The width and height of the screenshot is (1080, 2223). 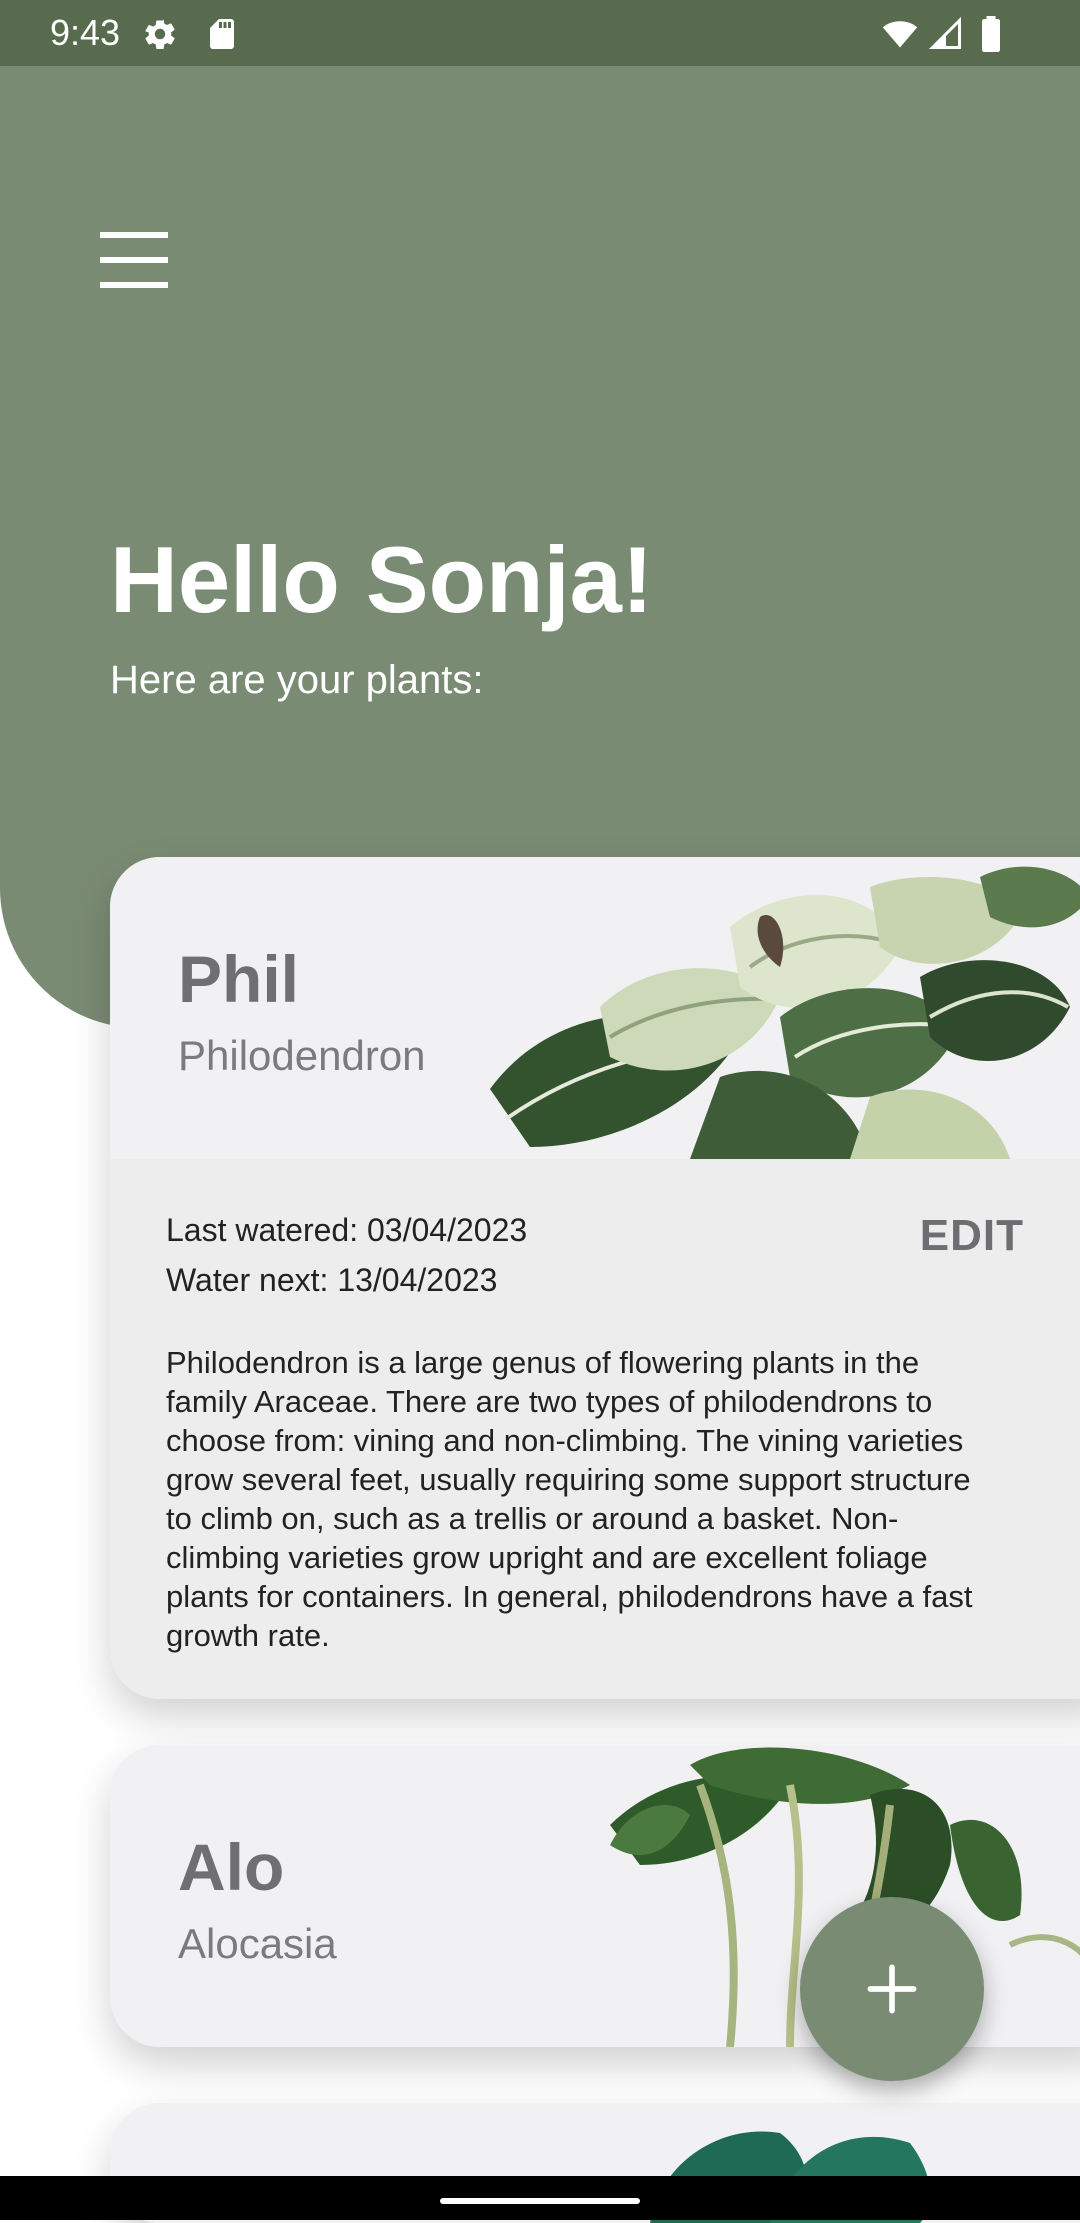 What do you see at coordinates (900, 34) in the screenshot?
I see `wifi-icon` at bounding box center [900, 34].